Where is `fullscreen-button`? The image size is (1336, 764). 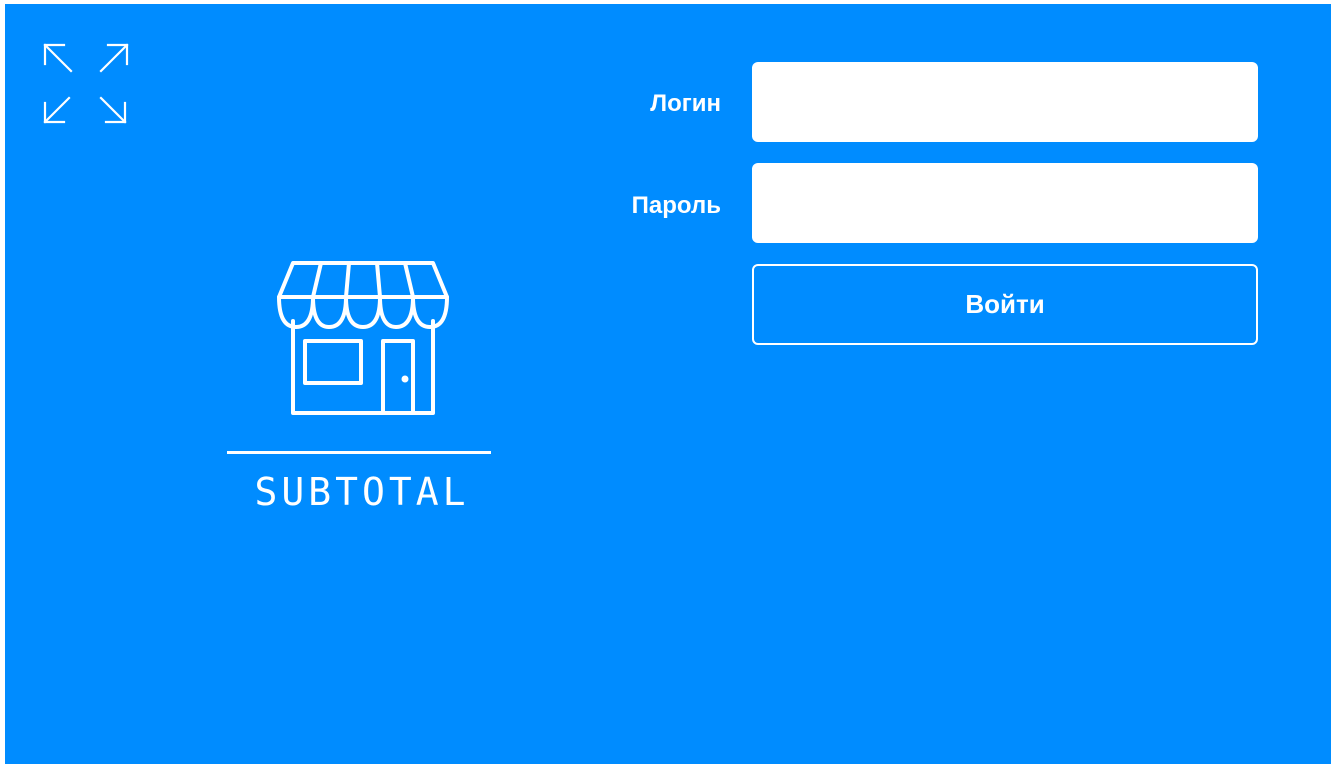 fullscreen-button is located at coordinates (87, 86).